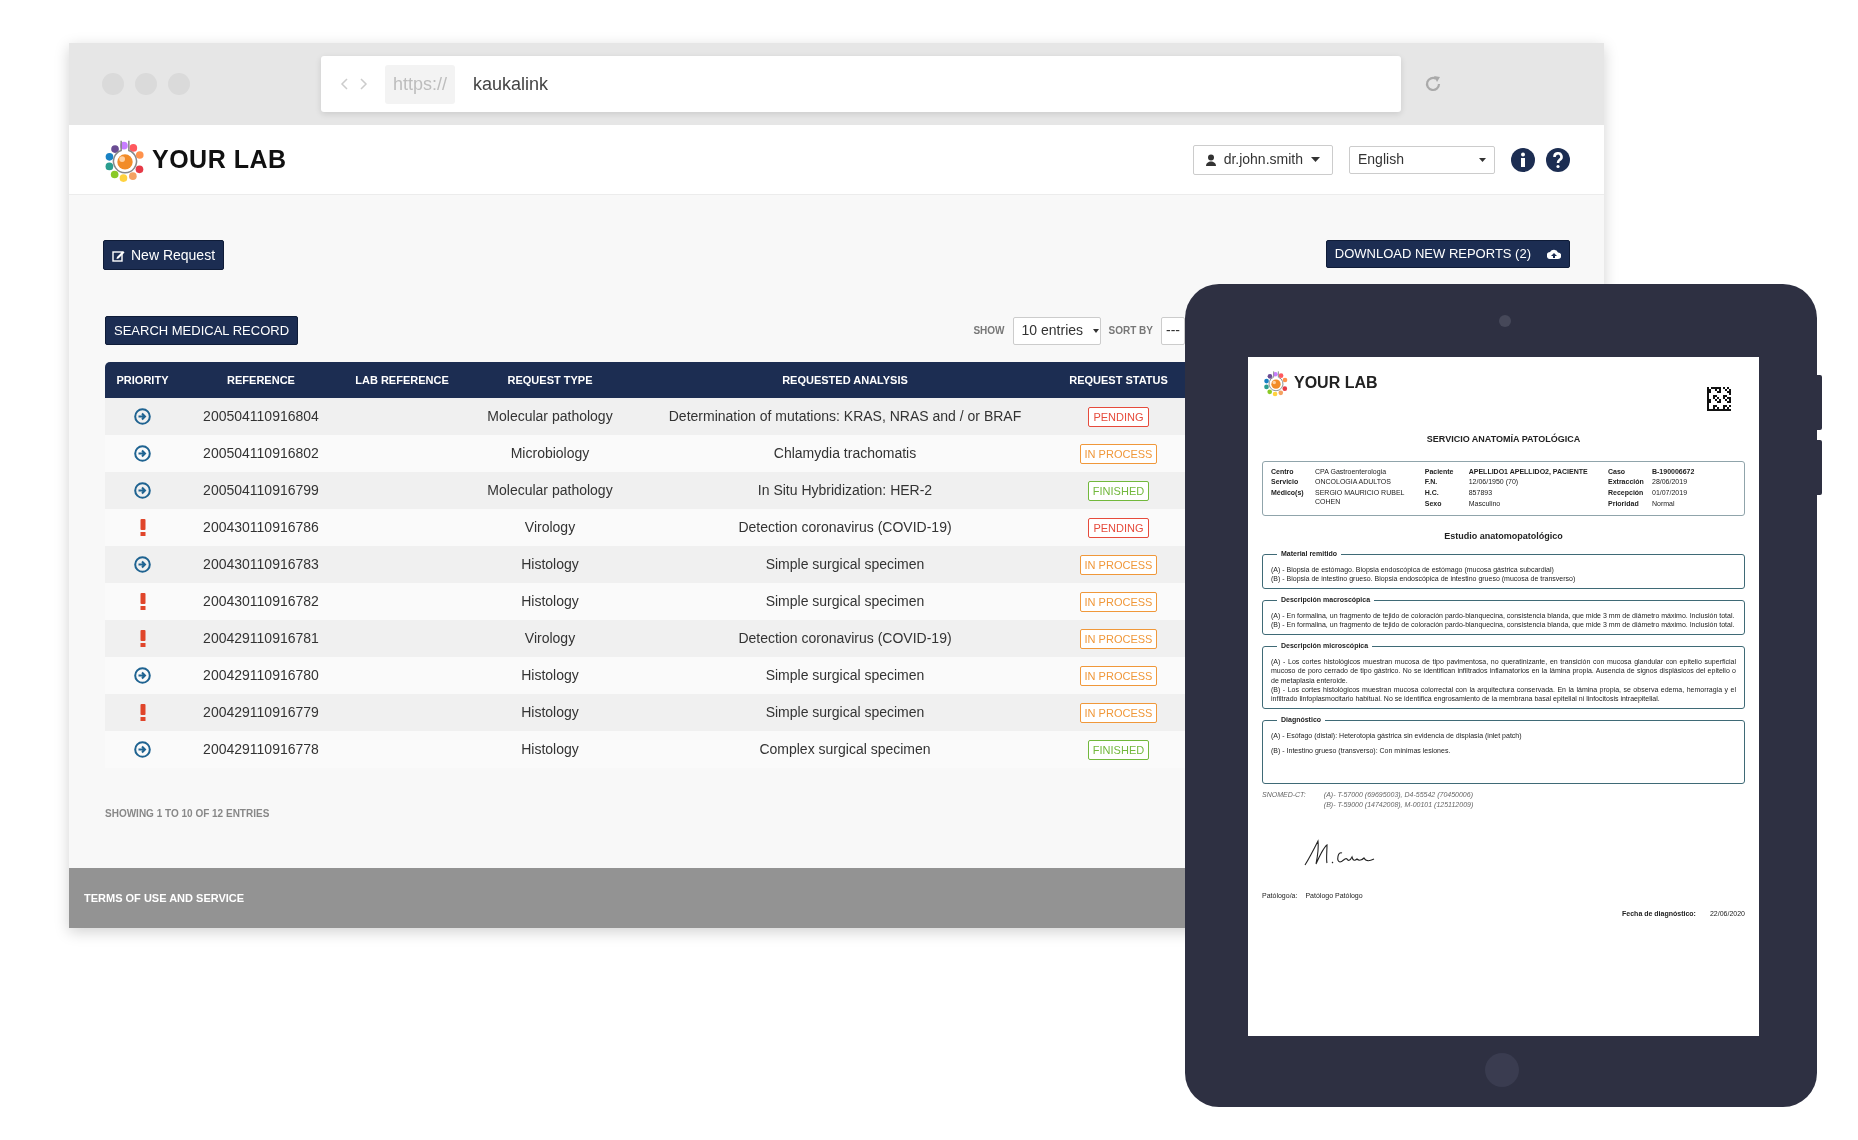  I want to click on cloud-icon, so click(1554, 254).